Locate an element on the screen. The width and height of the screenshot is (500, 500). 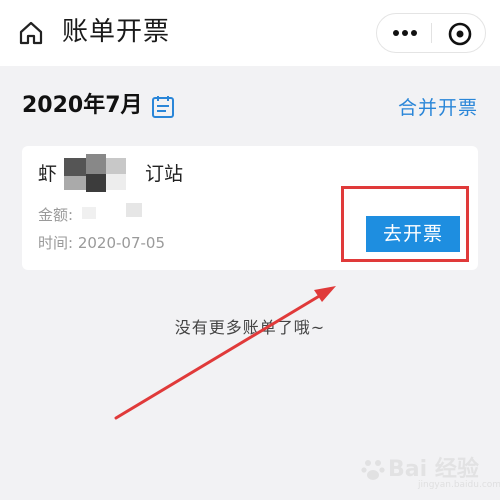
amount-field: 金额: is located at coordinates (55, 215).